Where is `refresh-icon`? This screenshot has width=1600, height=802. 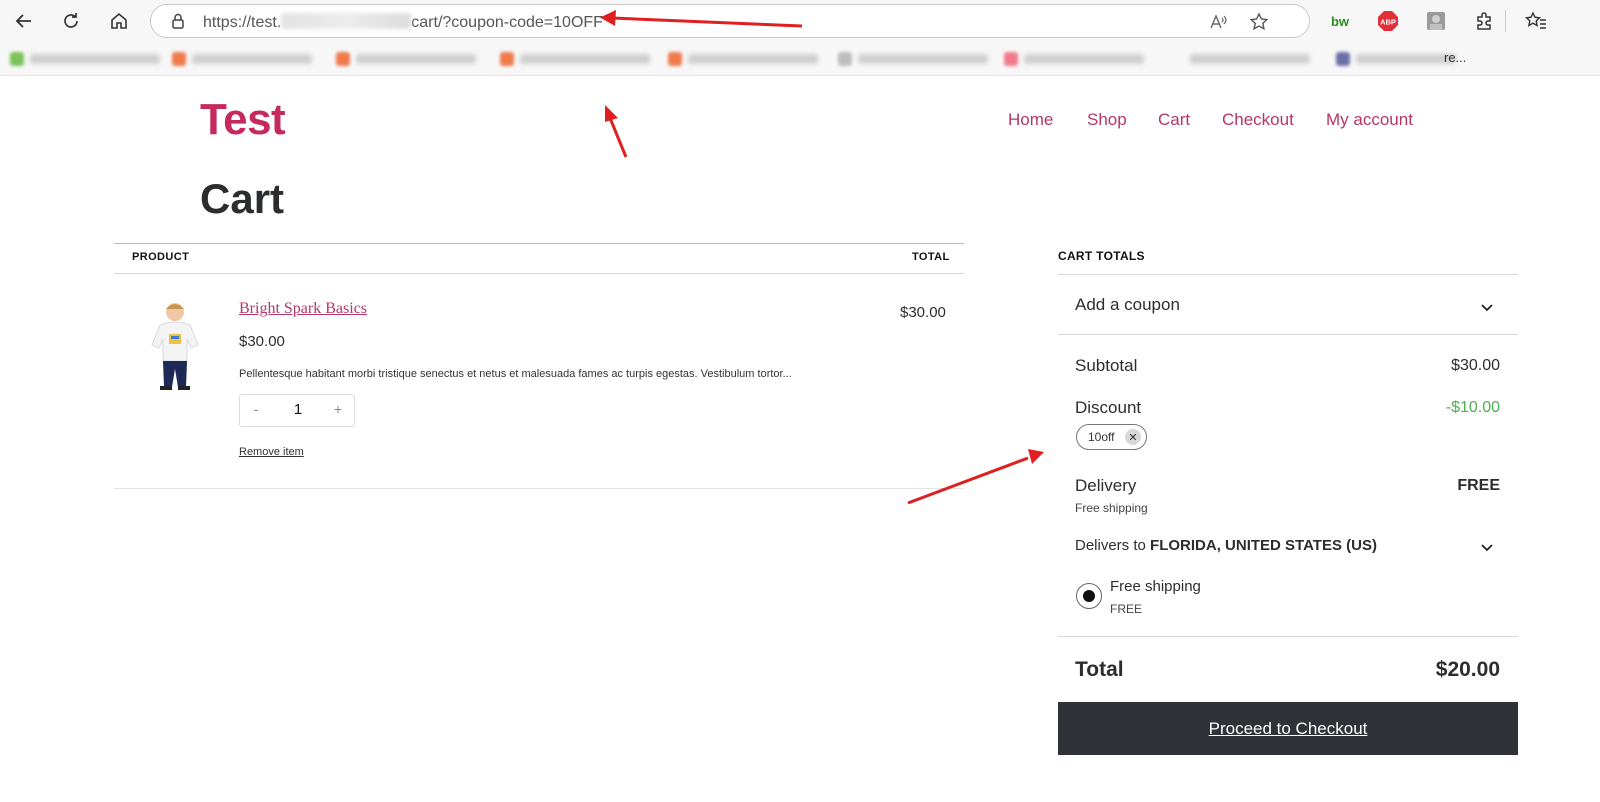
refresh-icon is located at coordinates (71, 21).